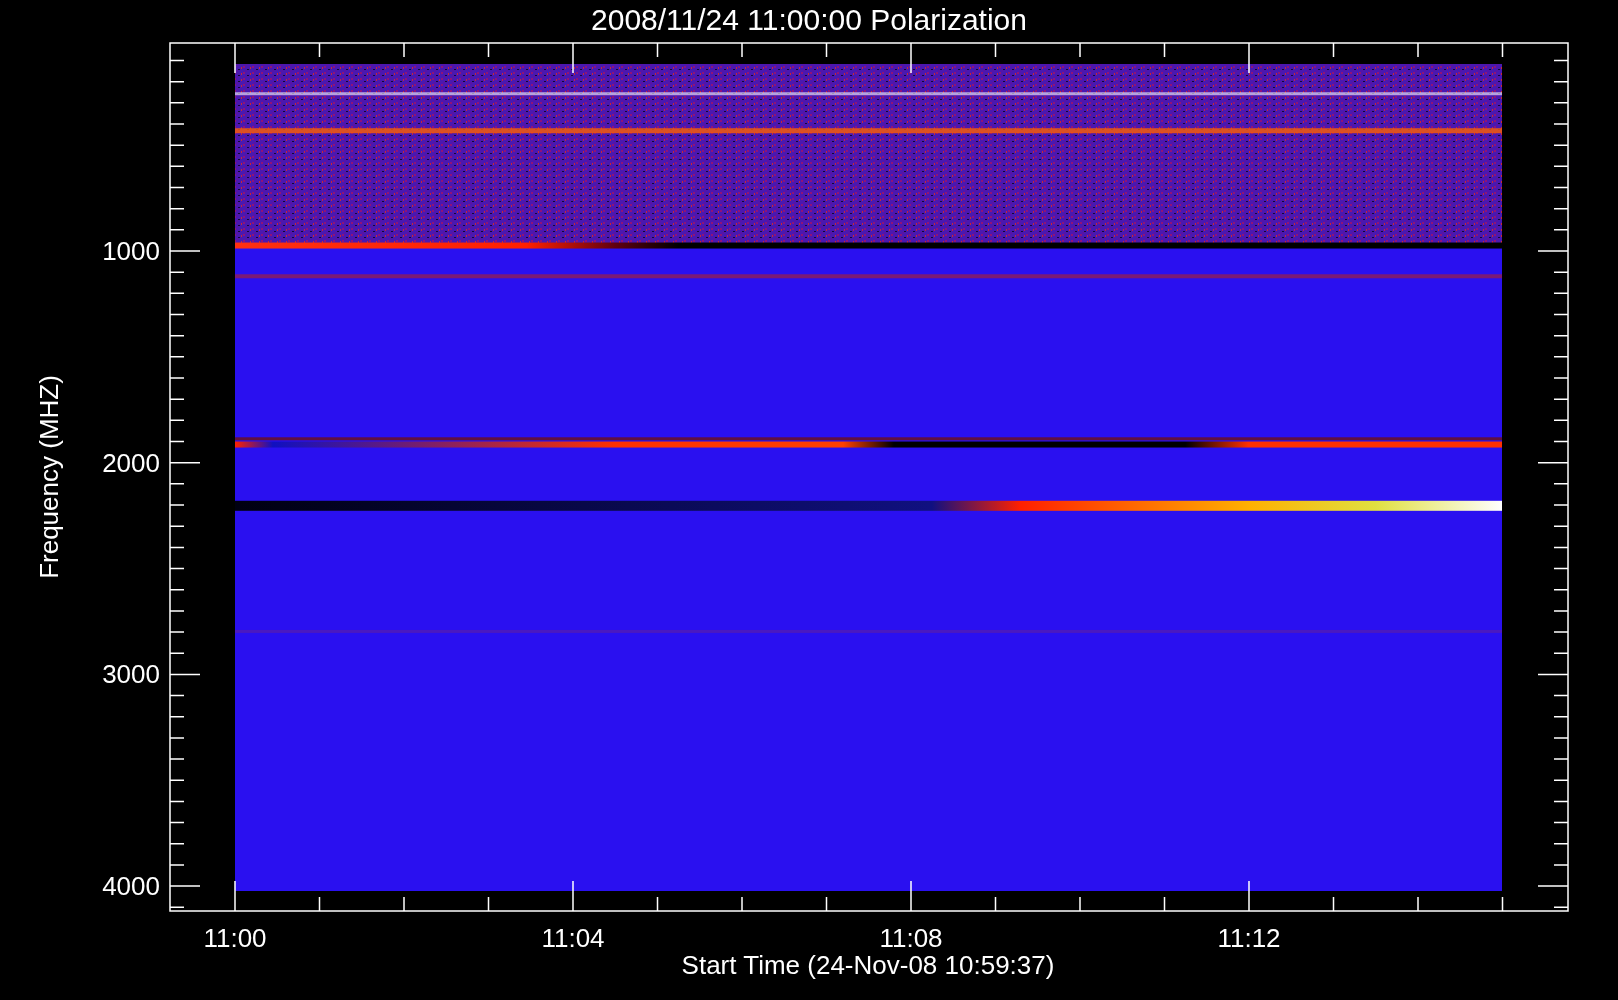  What do you see at coordinates (911, 938) in the screenshot?
I see `tick-label: 11:08` at bounding box center [911, 938].